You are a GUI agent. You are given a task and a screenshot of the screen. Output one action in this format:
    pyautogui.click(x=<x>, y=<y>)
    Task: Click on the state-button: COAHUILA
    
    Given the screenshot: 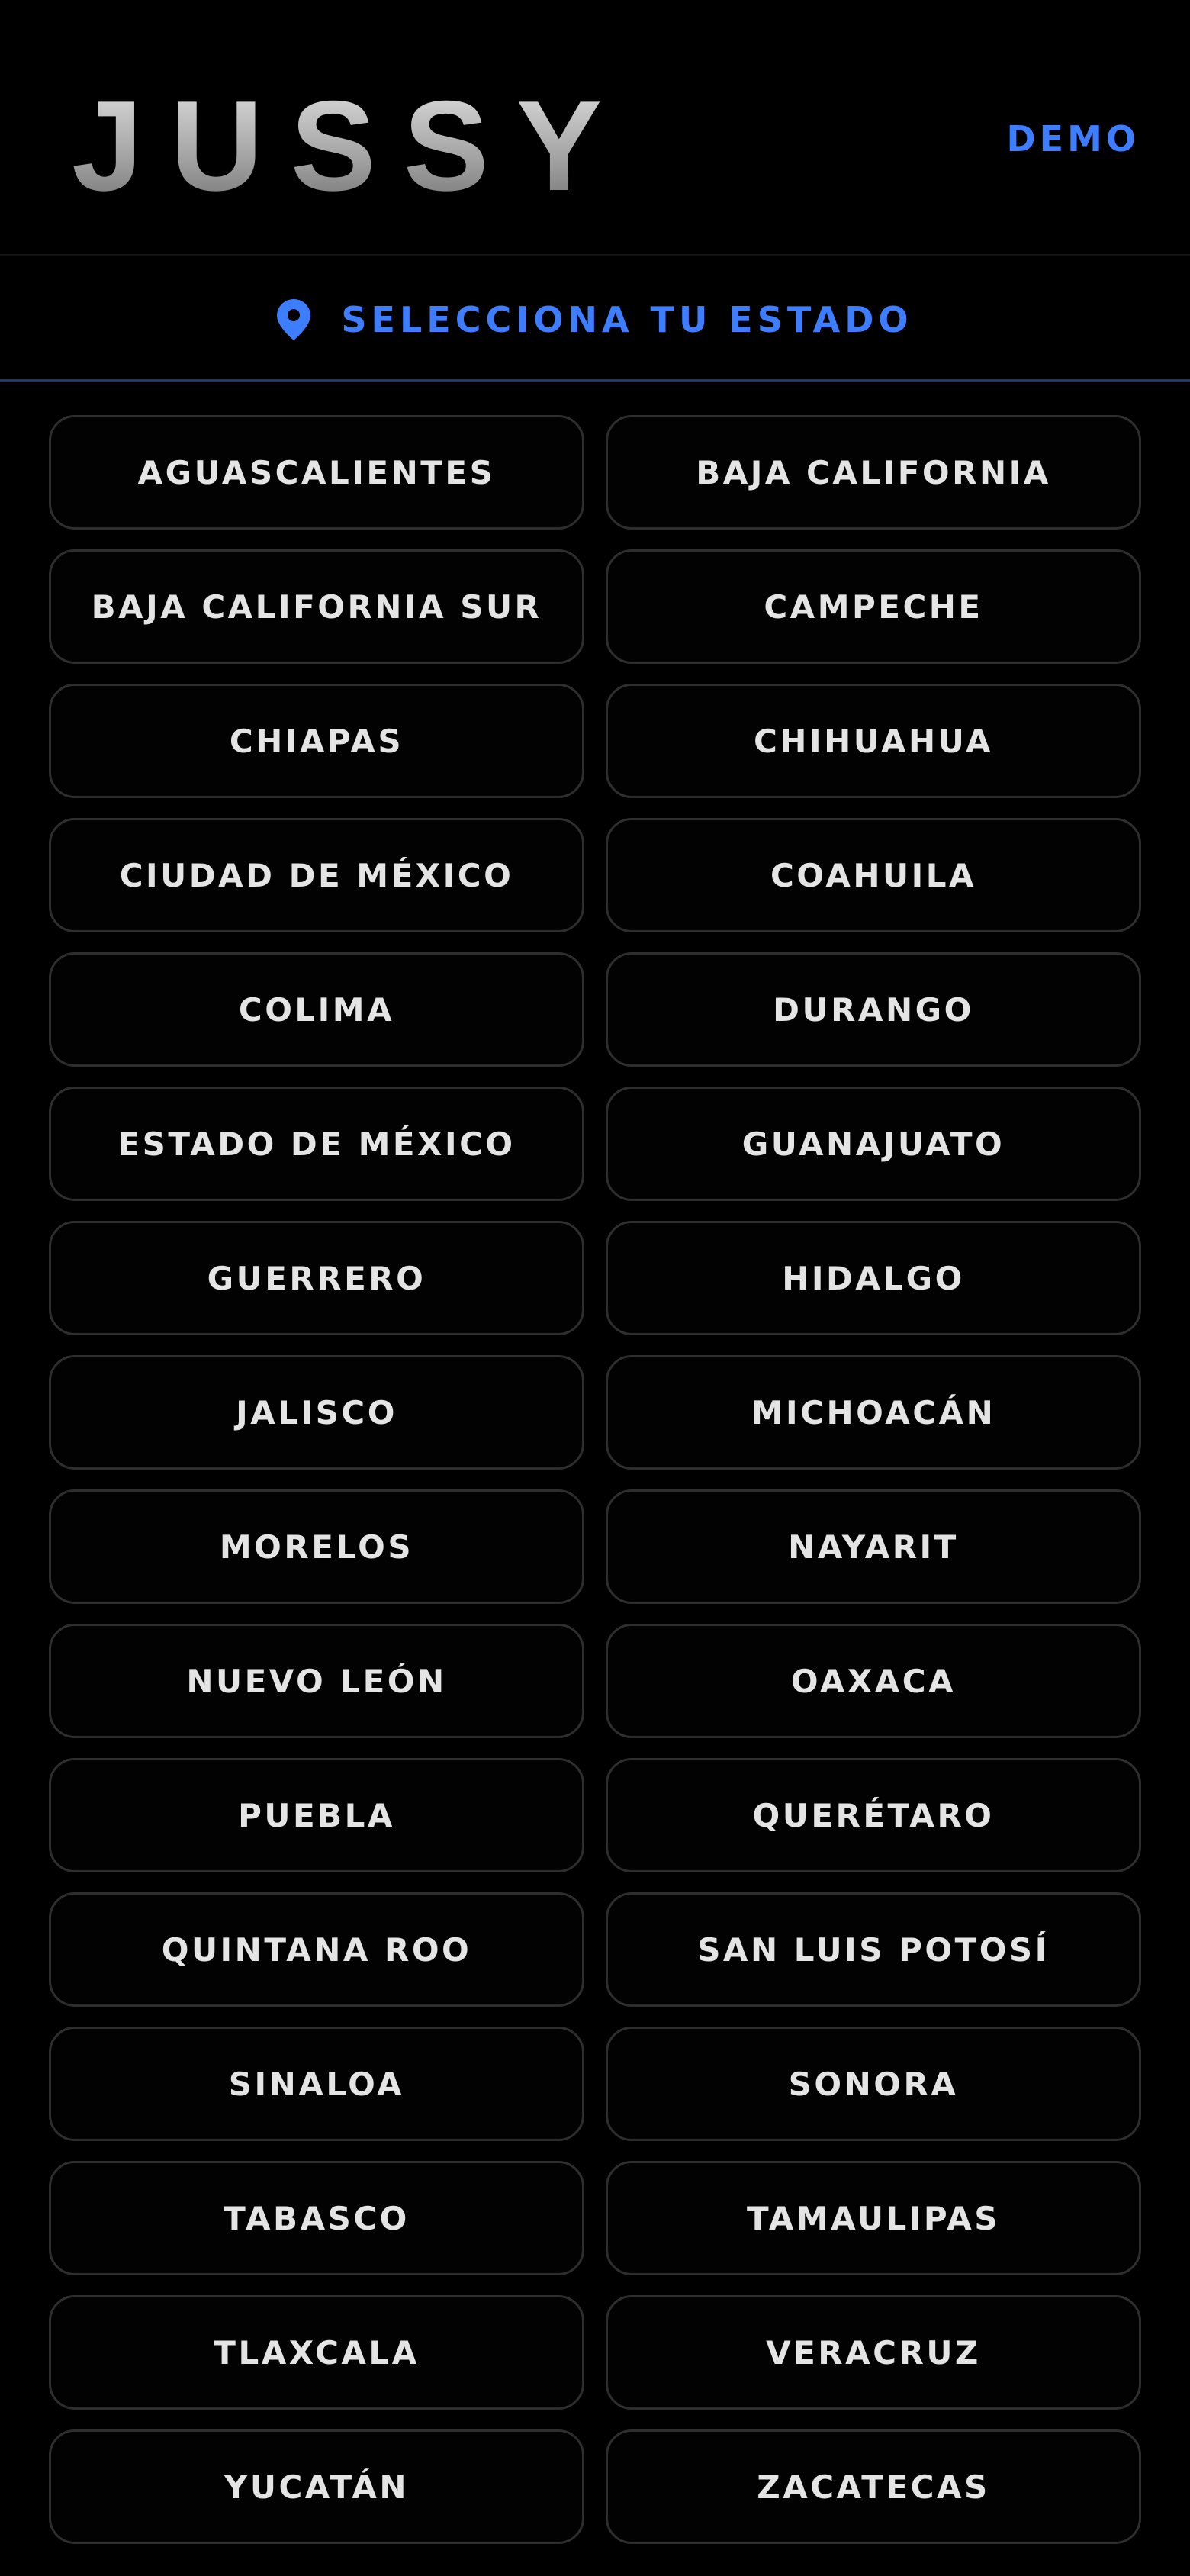 What is the action you would take?
    pyautogui.click(x=873, y=875)
    